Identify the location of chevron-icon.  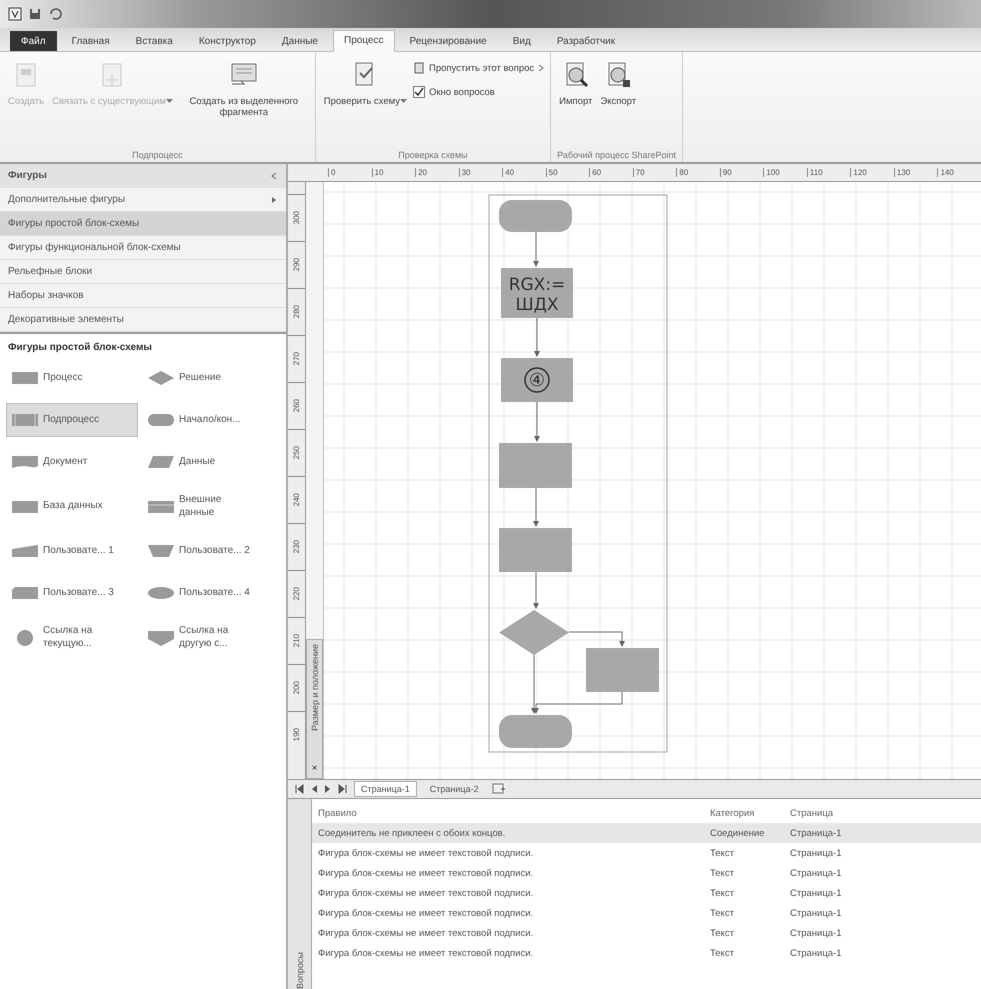
(541, 68).